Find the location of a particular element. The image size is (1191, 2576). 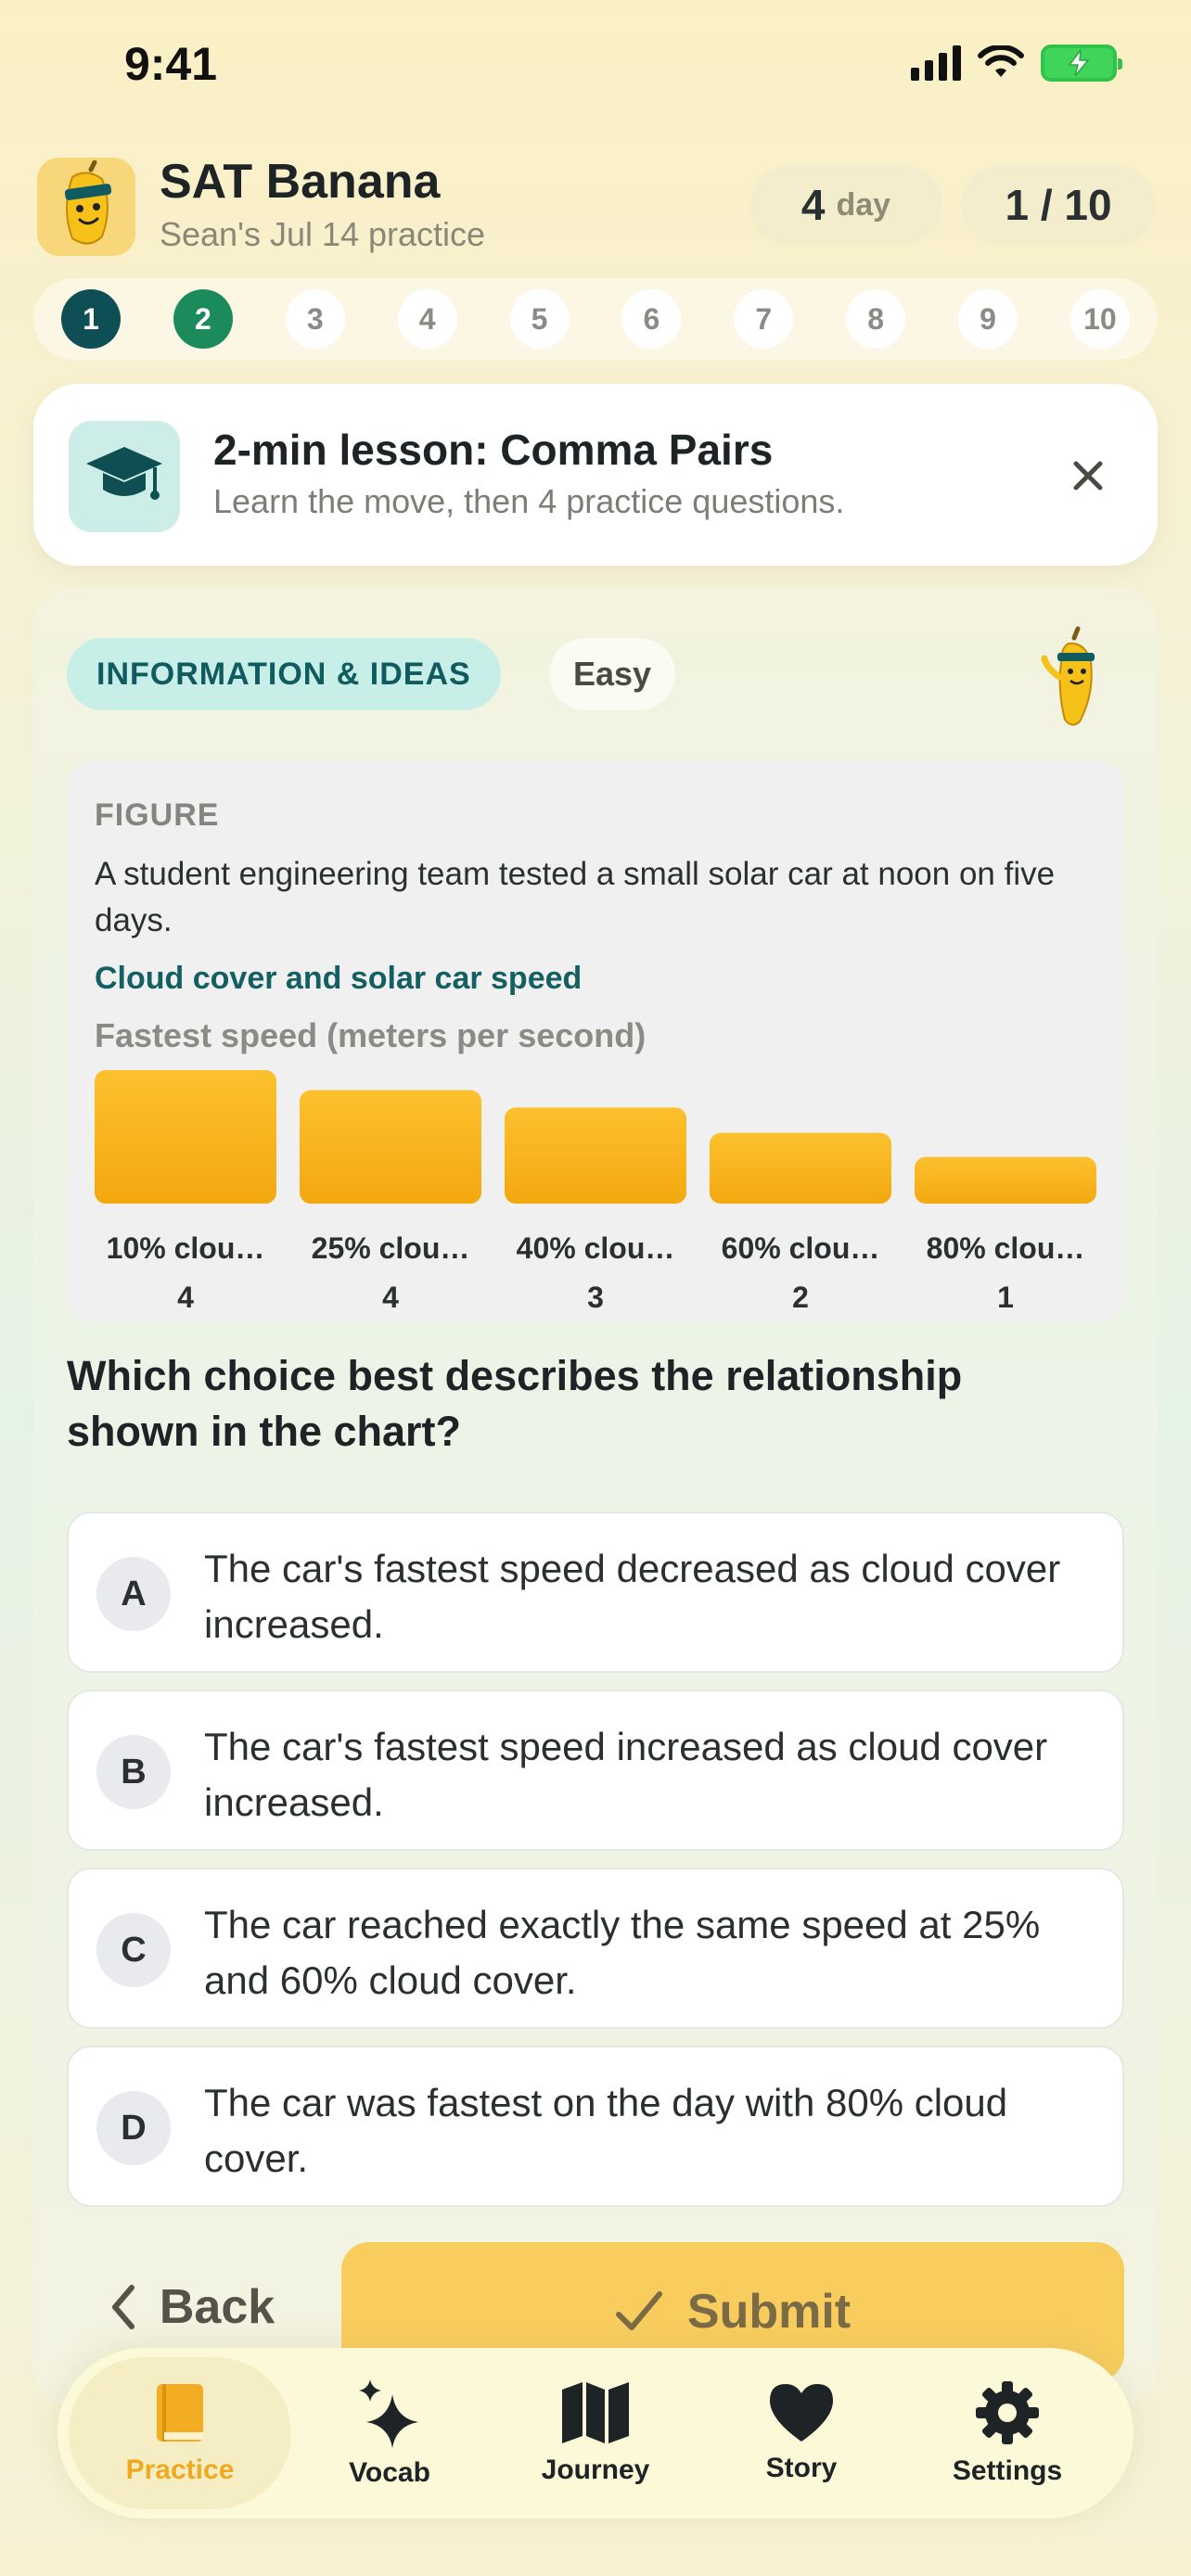

sparkles-icon is located at coordinates (388, 2413).